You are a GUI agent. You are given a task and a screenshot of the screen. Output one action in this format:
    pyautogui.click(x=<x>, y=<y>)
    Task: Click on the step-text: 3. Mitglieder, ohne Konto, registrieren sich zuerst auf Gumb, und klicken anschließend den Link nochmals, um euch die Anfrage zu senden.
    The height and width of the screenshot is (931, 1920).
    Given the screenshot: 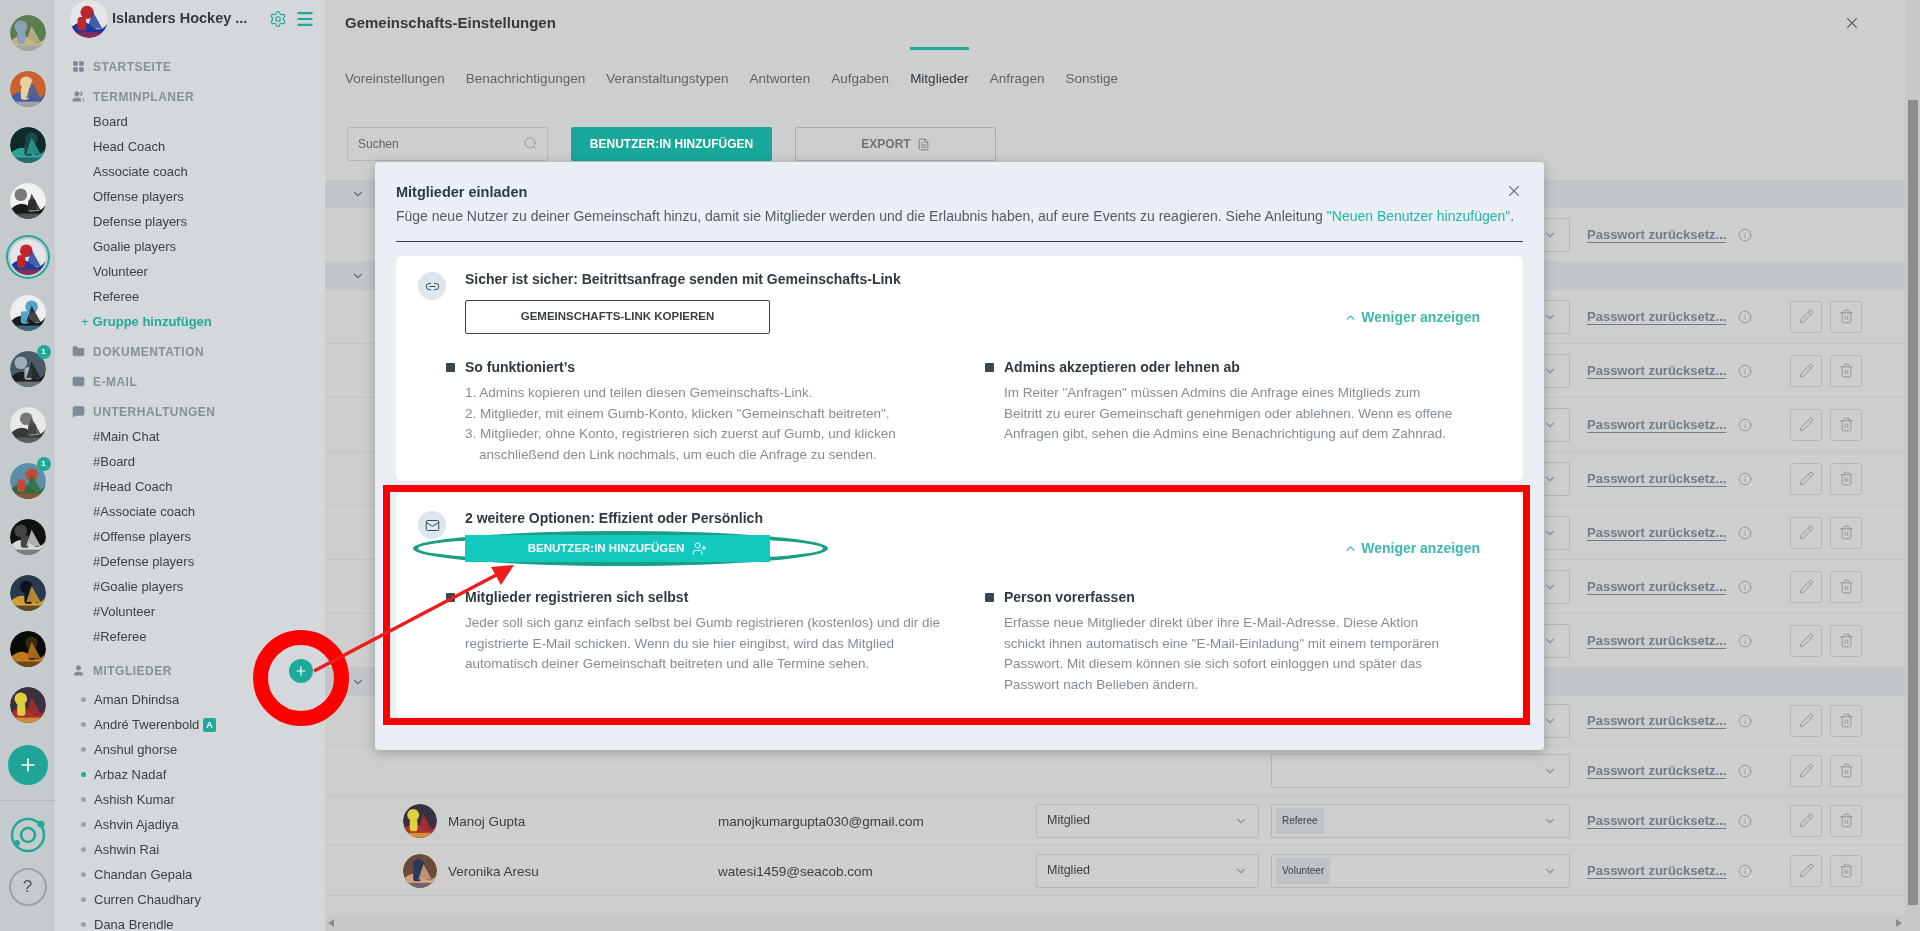 What is the action you would take?
    pyautogui.click(x=681, y=444)
    